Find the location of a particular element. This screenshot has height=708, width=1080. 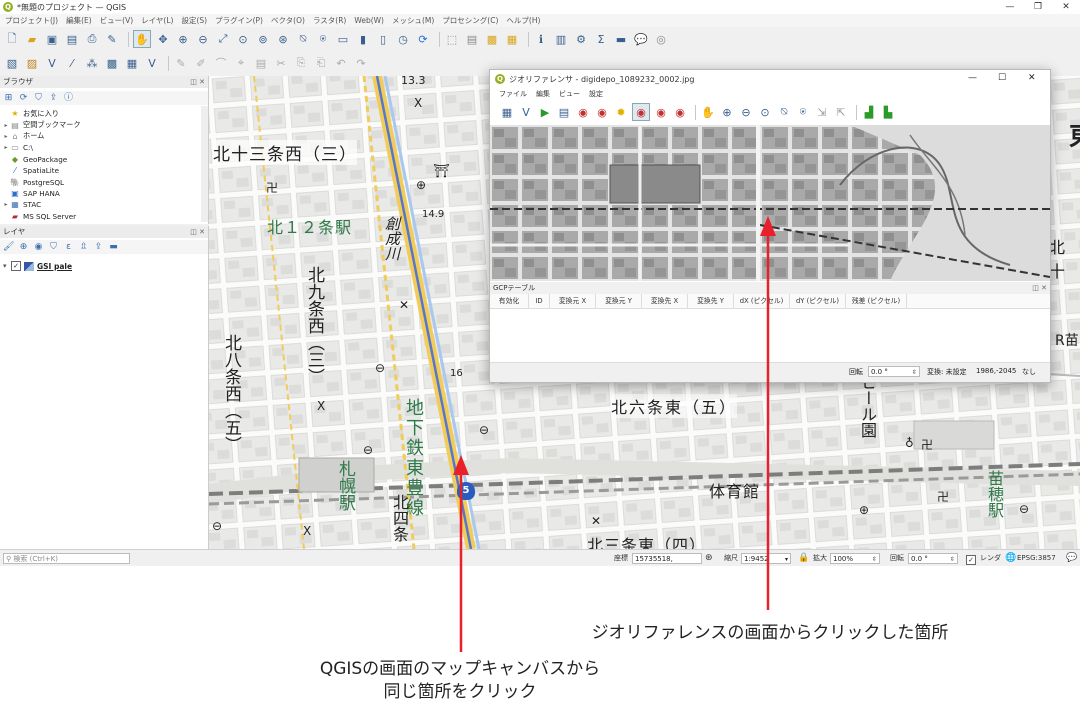

arrow-head-left is located at coordinates (461, 465).